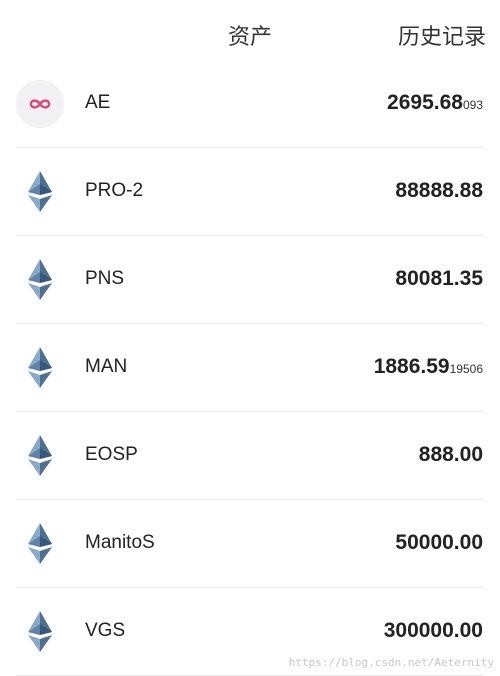  What do you see at coordinates (120, 542) in the screenshot?
I see `asset-name: ManitoS` at bounding box center [120, 542].